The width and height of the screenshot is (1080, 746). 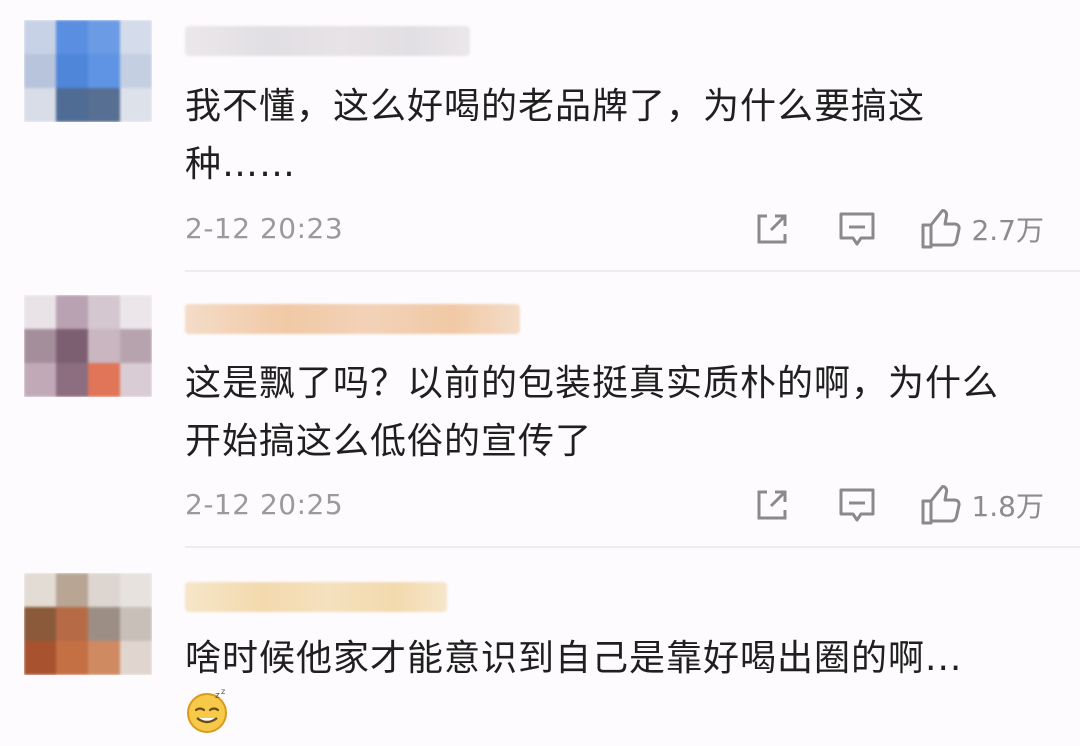 I want to click on sleepy-emoji-icon: z z, so click(x=207, y=710).